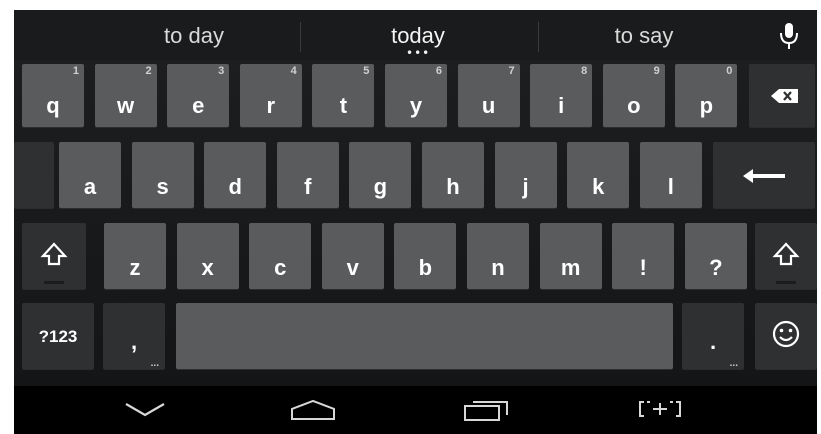 Image resolution: width=821 pixels, height=434 pixels. What do you see at coordinates (194, 36) in the screenshot?
I see `suggestion-left: to day` at bounding box center [194, 36].